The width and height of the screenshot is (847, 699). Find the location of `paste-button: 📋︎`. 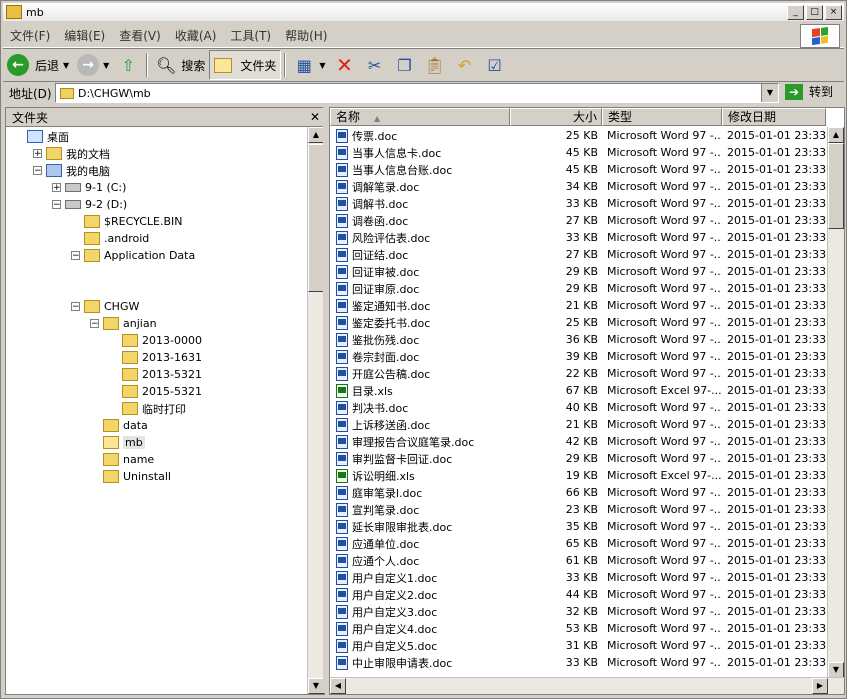

paste-button: 📋︎ is located at coordinates (435, 65).